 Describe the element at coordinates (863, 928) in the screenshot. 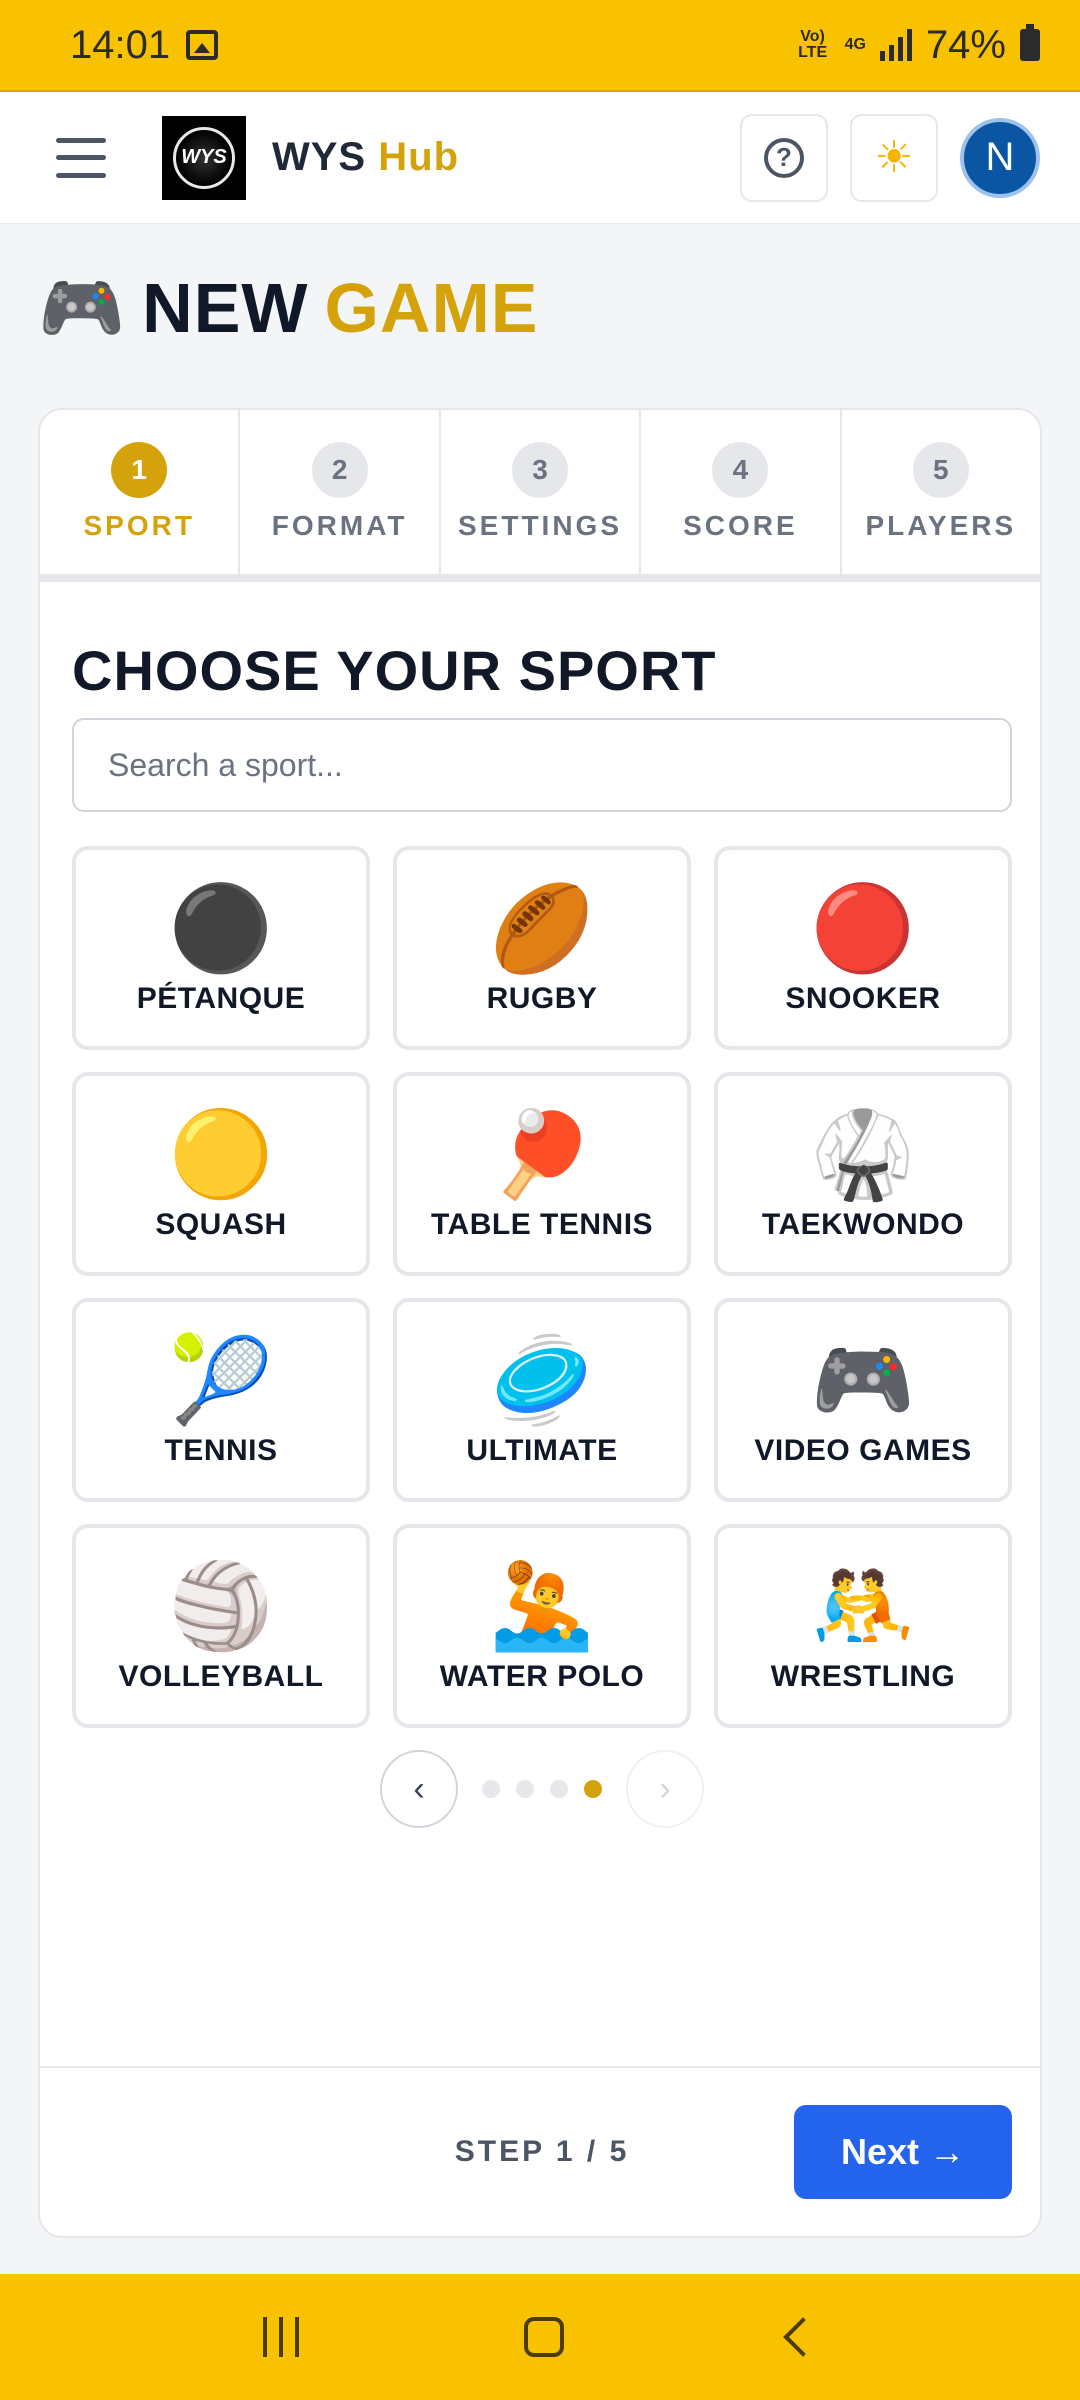

I see `snooker-ball-icon: 🔴` at that location.